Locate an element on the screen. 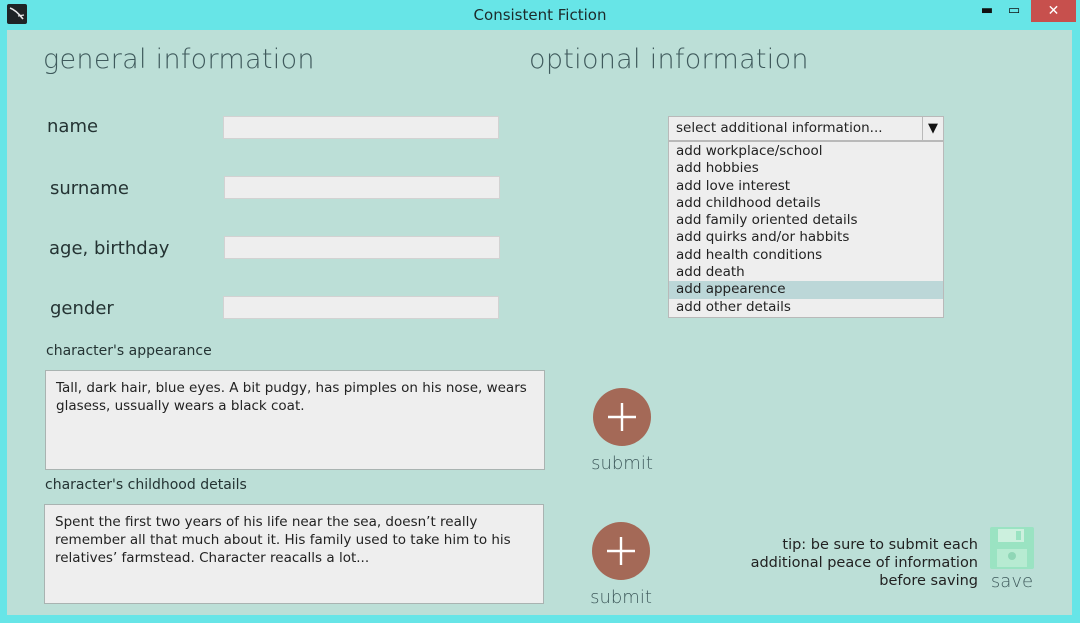  option-health-conditions: add health conditions is located at coordinates (806, 255).